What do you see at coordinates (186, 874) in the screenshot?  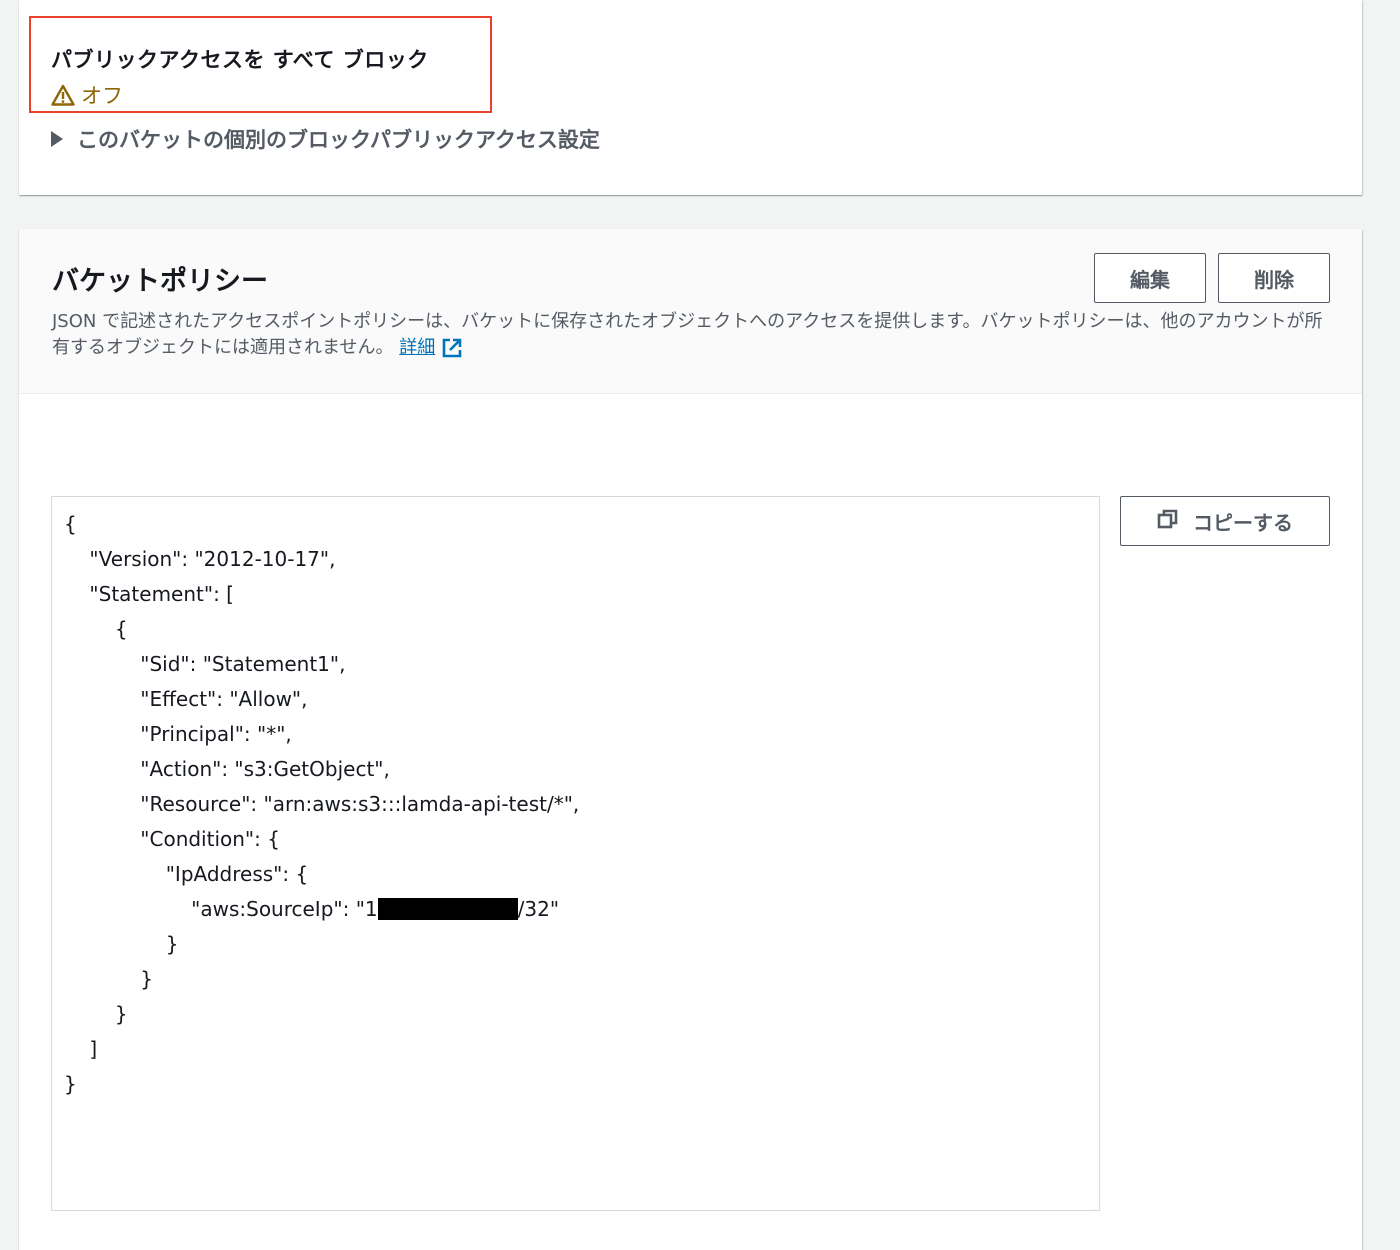 I see `code-line: "IpAddress": {` at bounding box center [186, 874].